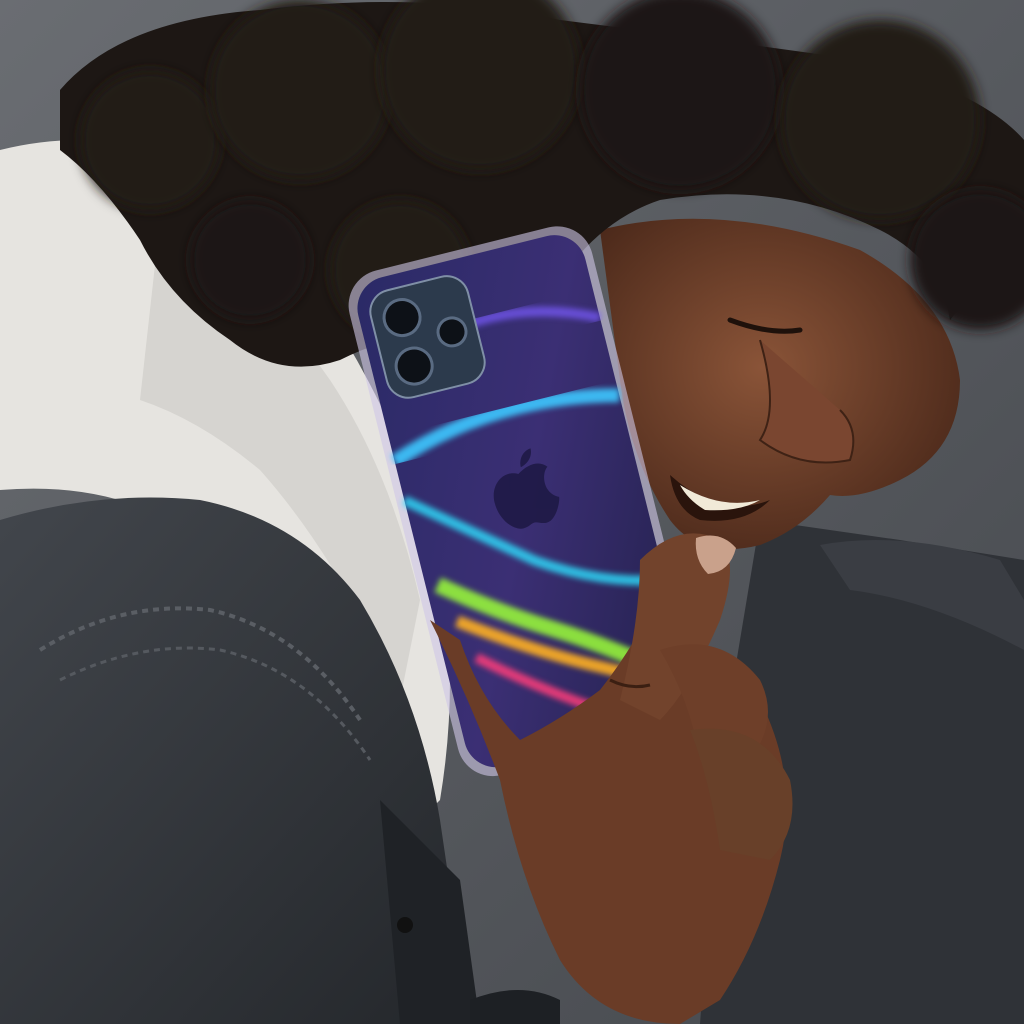  What do you see at coordinates (405, 925) in the screenshot?
I see `jacket-button` at bounding box center [405, 925].